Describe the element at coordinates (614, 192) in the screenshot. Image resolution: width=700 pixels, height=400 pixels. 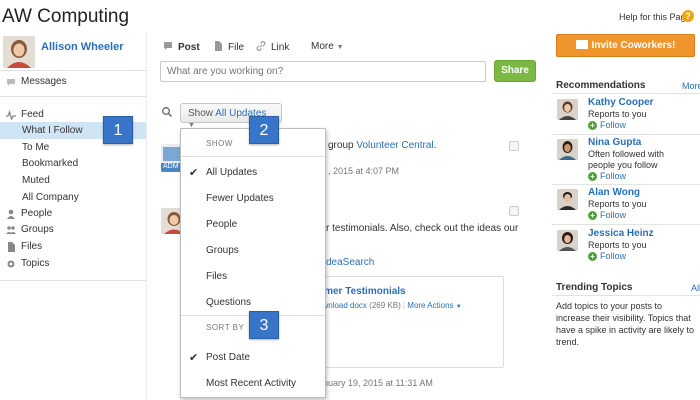
I see `recommendation-name: Alan Wong` at that location.